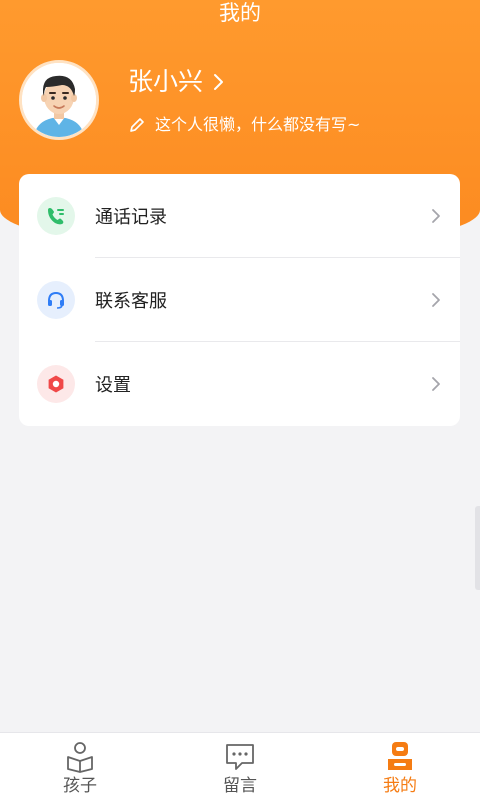 This screenshot has width=480, height=801. I want to click on menu-label-customer-service: 联系客服, so click(131, 301).